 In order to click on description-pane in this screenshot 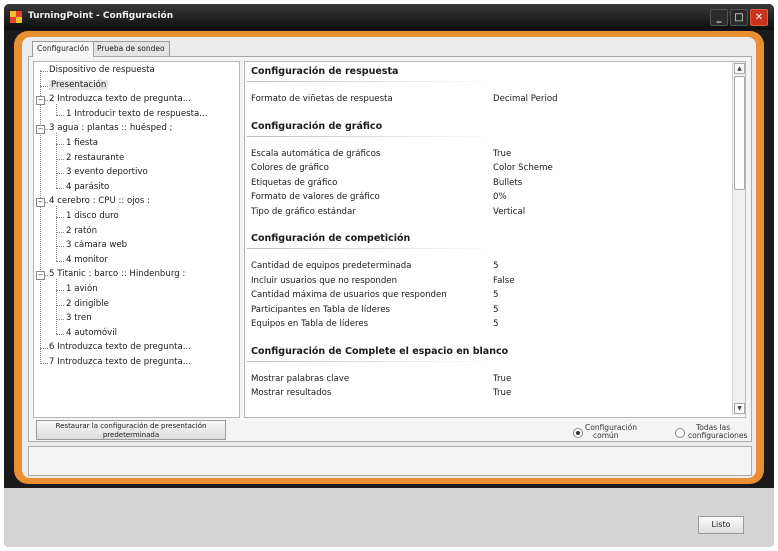, I will do `click(390, 461)`.